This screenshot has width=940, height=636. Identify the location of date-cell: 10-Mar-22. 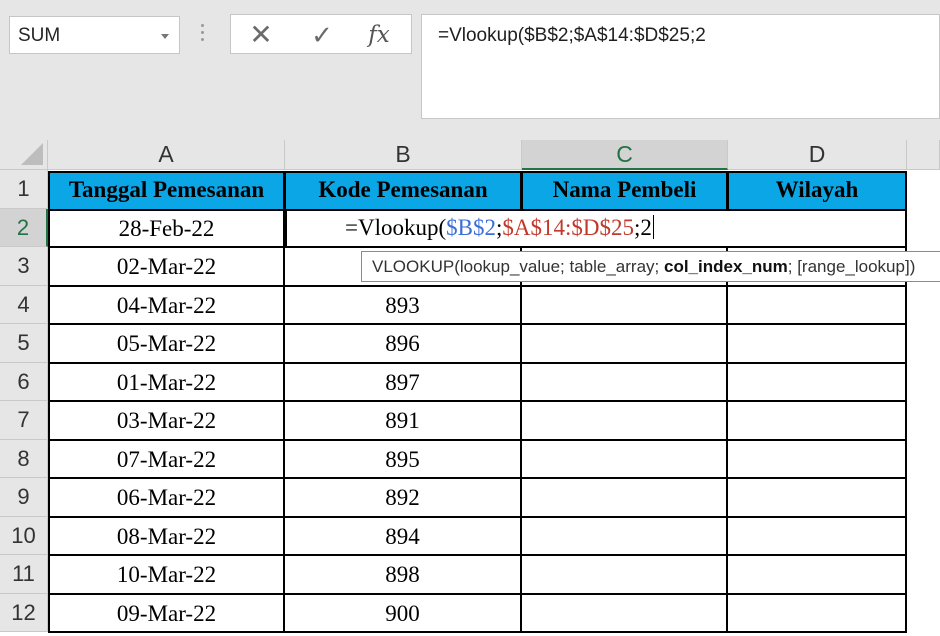
(166, 575).